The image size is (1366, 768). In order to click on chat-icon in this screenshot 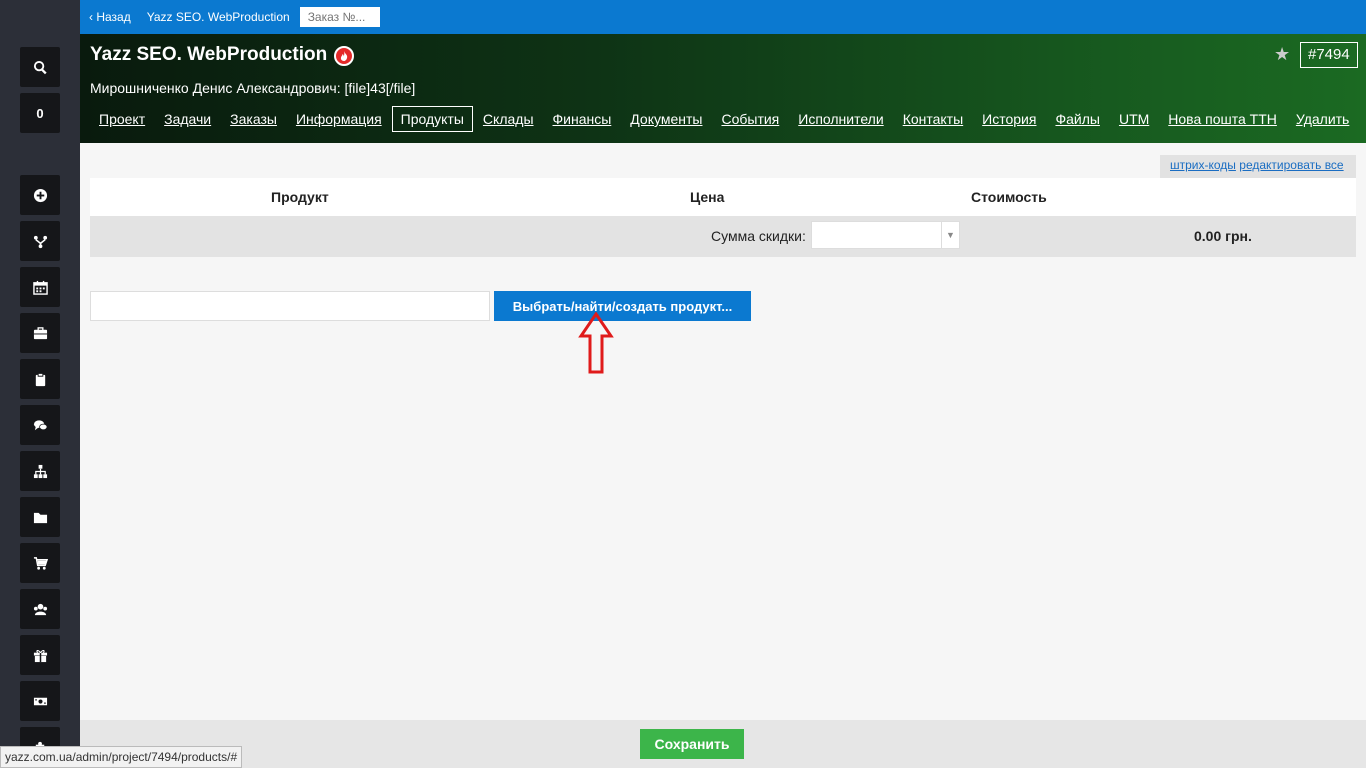, I will do `click(40, 424)`.